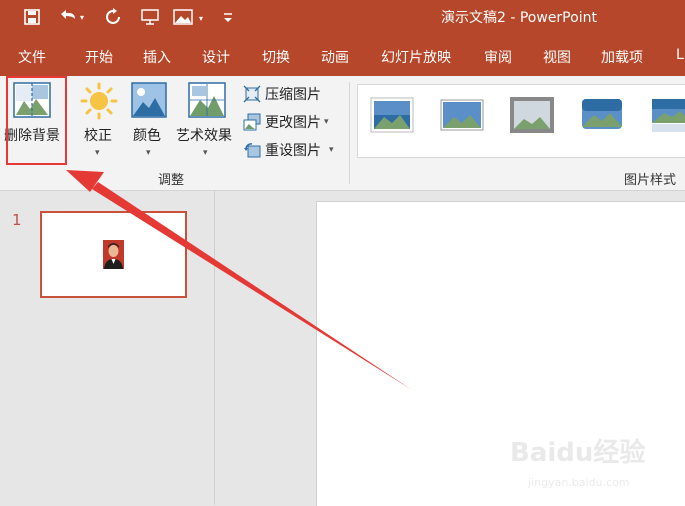 The width and height of the screenshot is (685, 506). What do you see at coordinates (349, 133) in the screenshot?
I see `group-divider` at bounding box center [349, 133].